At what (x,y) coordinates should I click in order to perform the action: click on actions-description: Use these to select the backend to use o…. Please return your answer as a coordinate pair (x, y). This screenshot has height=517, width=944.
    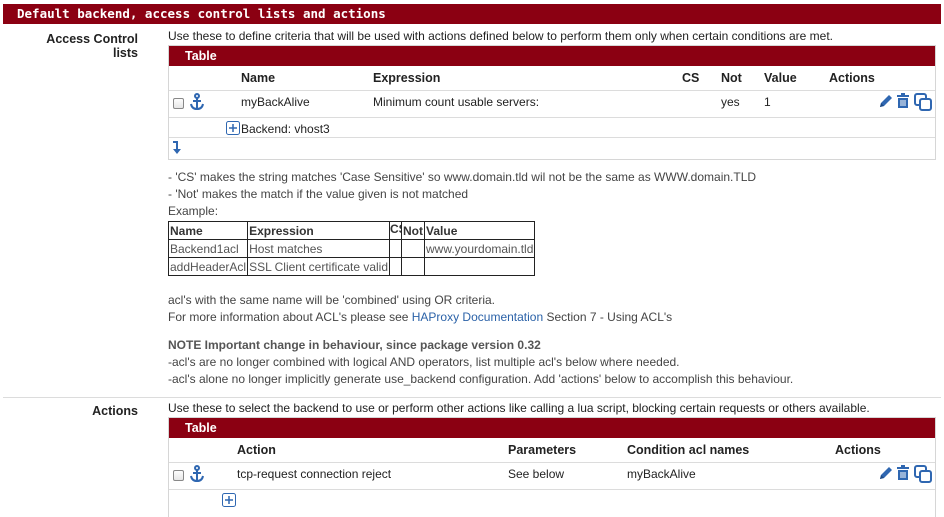
    Looking at the image, I should click on (519, 408).